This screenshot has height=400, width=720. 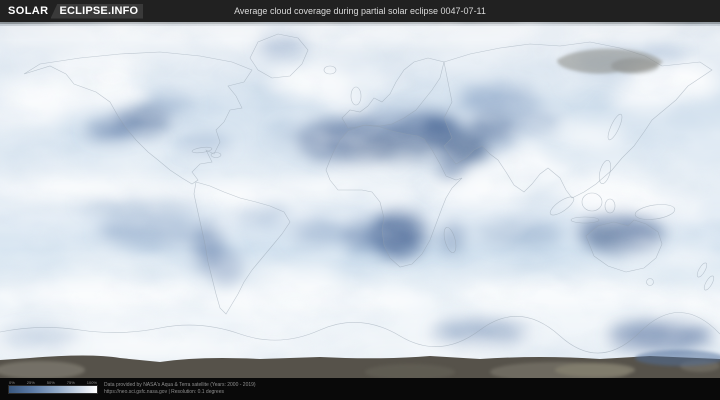 What do you see at coordinates (28, 11) in the screenshot?
I see `logo-text-solar: SOLAR` at bounding box center [28, 11].